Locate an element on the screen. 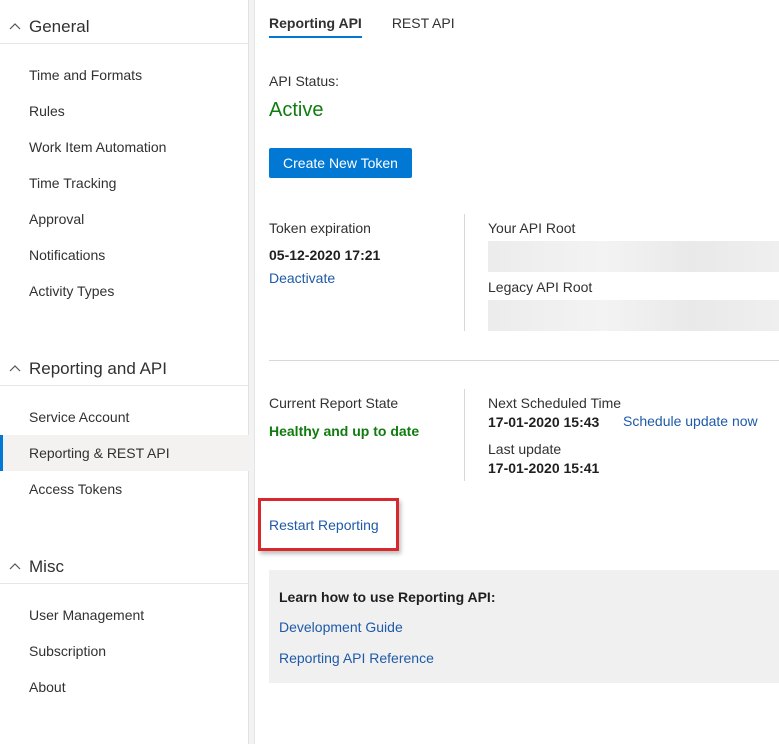 The height and width of the screenshot is (744, 779). section-title: Misc is located at coordinates (46, 566).